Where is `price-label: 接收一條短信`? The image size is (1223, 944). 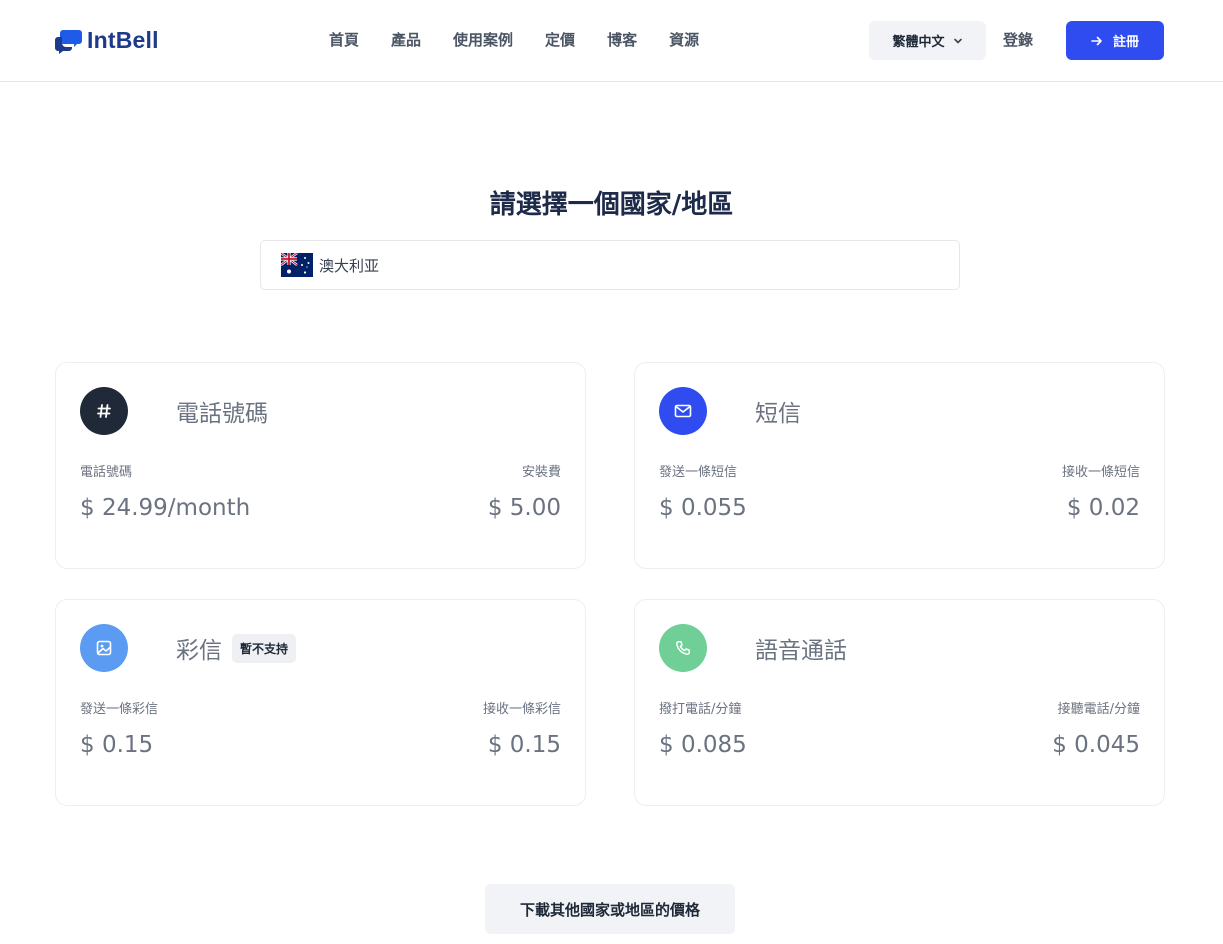 price-label: 接收一條短信 is located at coordinates (1100, 472).